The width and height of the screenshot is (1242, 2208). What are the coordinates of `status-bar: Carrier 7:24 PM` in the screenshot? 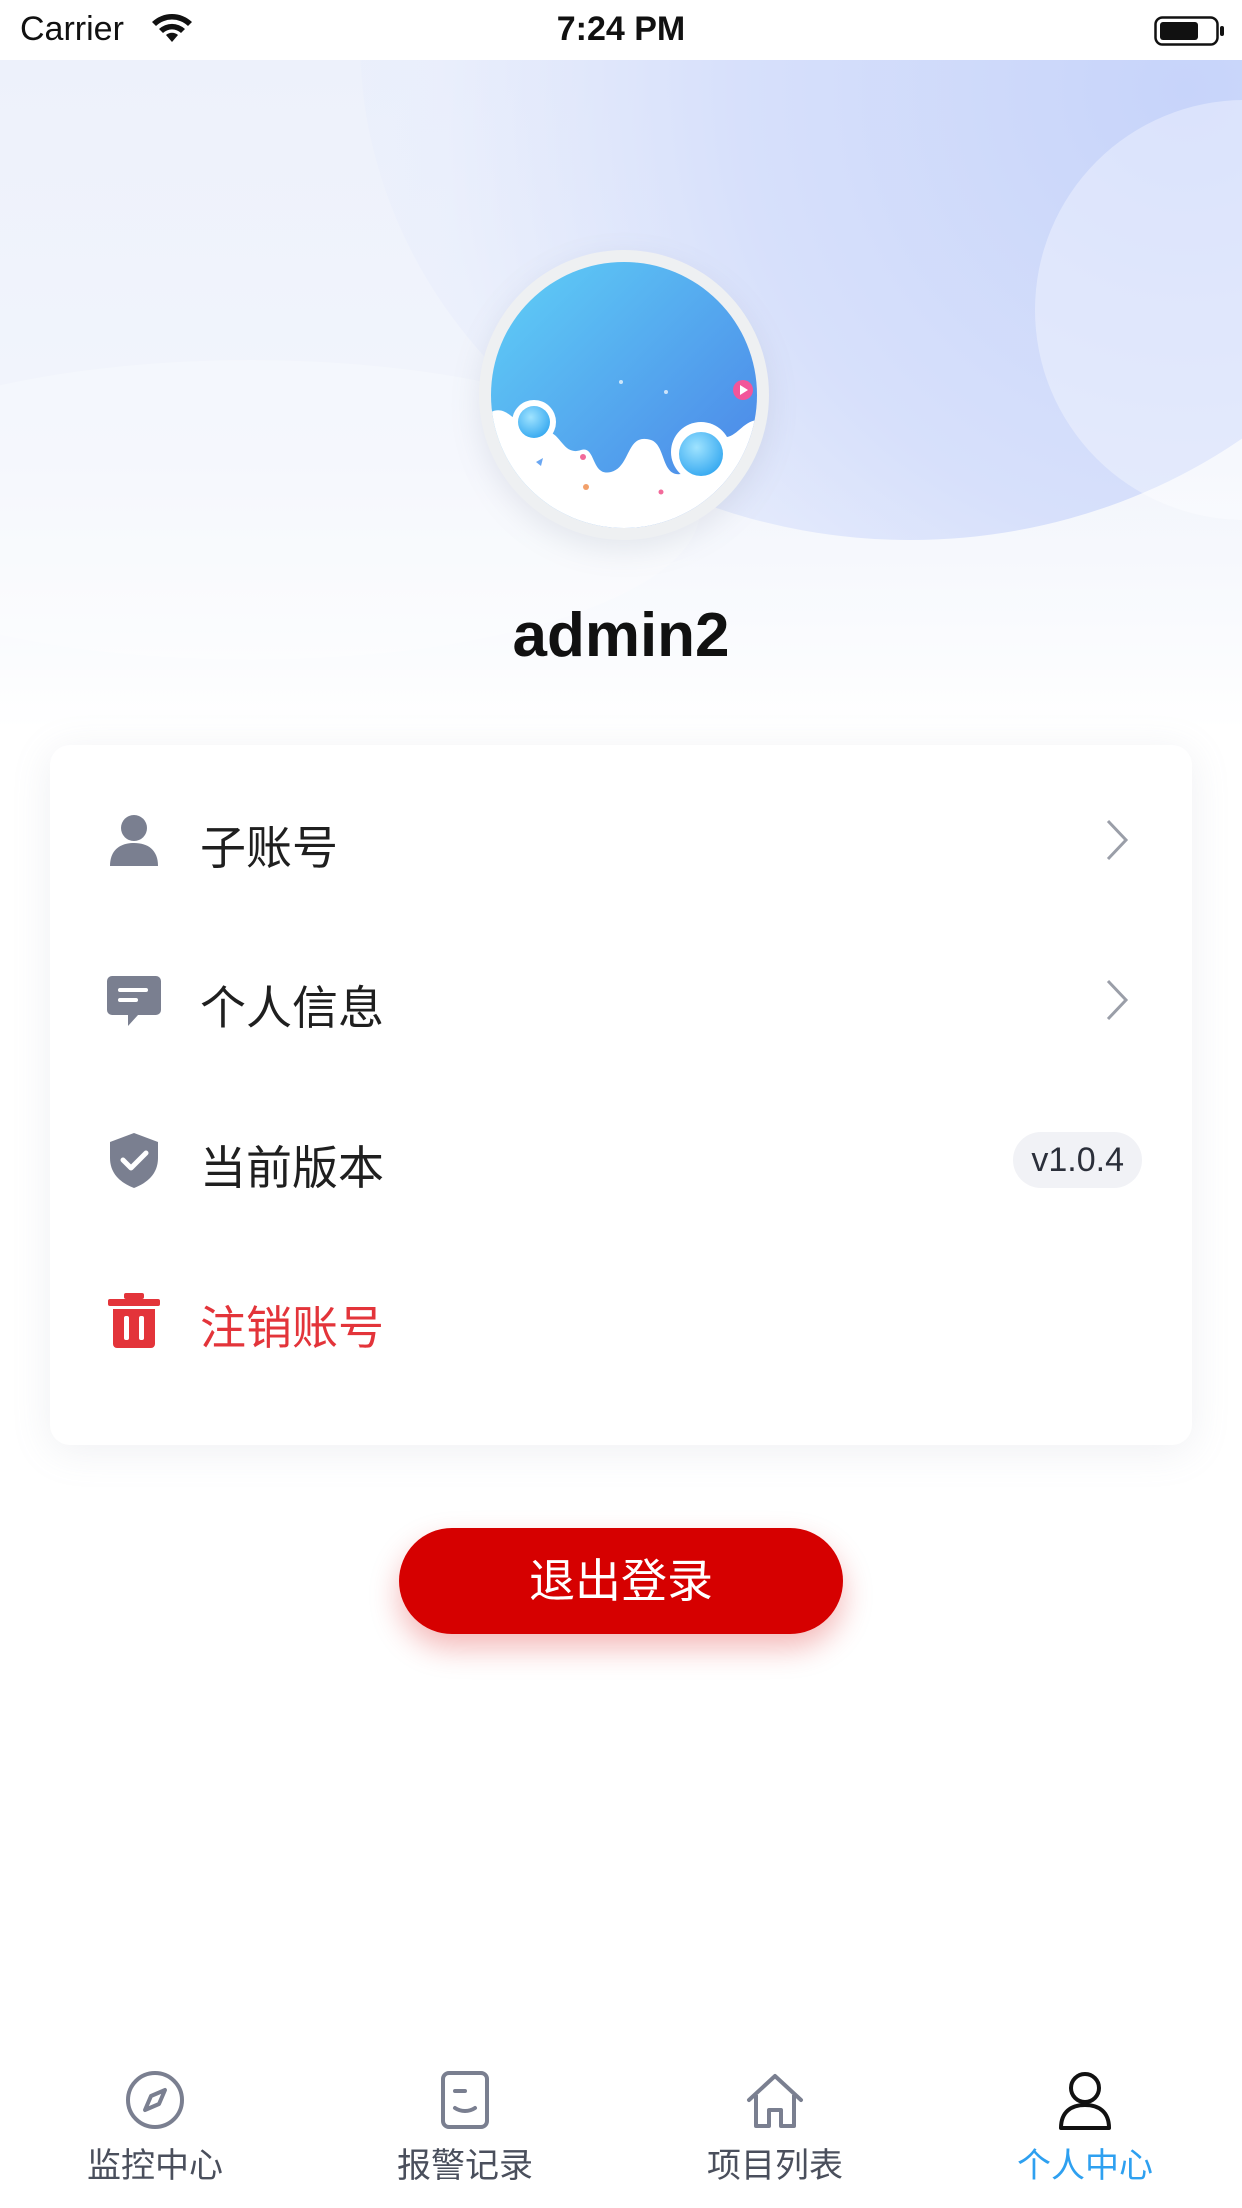 It's located at (621, 30).